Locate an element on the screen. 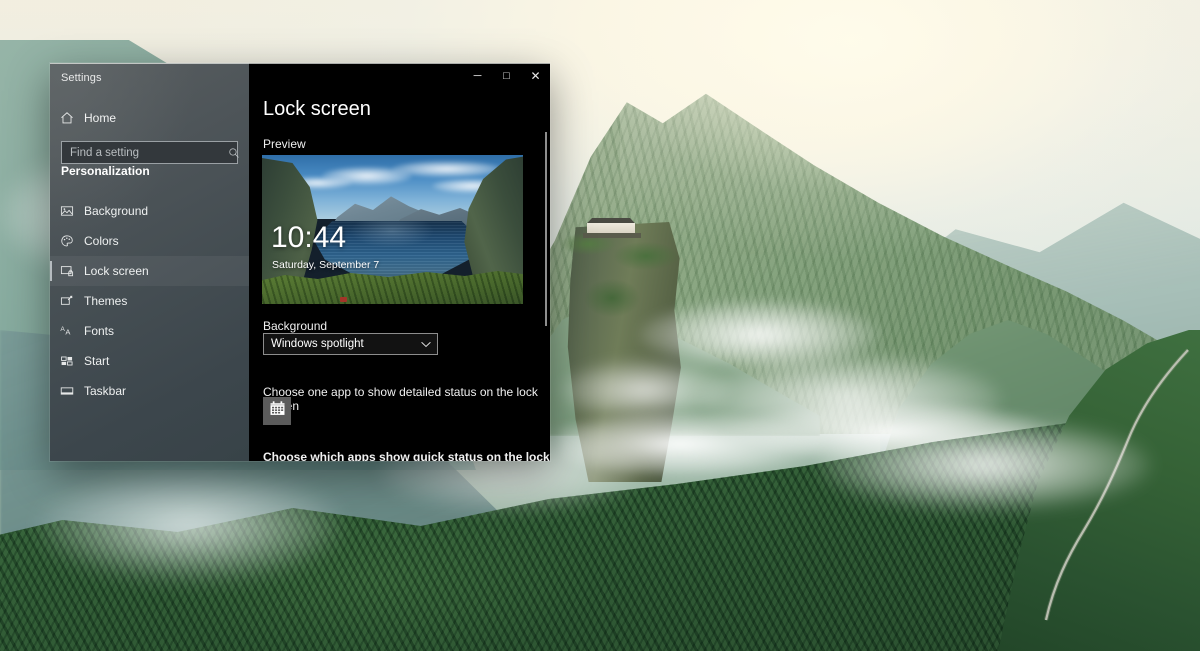 Image resolution: width=1200 pixels, height=651 pixels. preview-section-label: Preview is located at coordinates (284, 144).